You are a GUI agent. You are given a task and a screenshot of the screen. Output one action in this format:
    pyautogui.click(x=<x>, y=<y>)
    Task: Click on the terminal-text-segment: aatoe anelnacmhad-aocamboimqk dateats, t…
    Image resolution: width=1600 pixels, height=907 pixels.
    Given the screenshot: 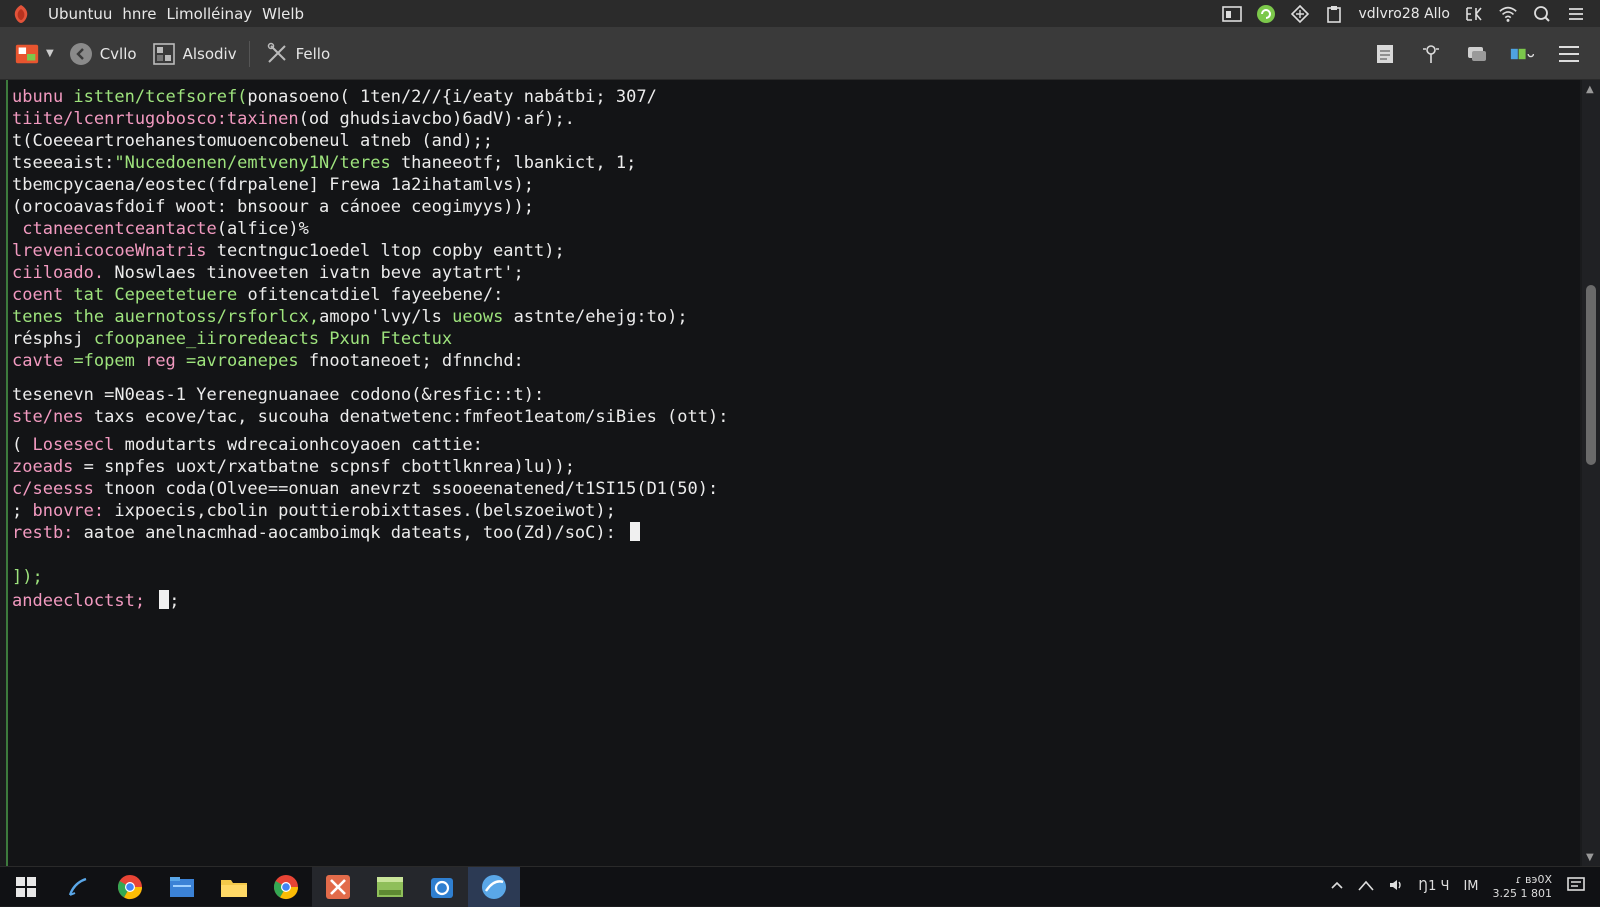 What is the action you would take?
    pyautogui.click(x=355, y=533)
    